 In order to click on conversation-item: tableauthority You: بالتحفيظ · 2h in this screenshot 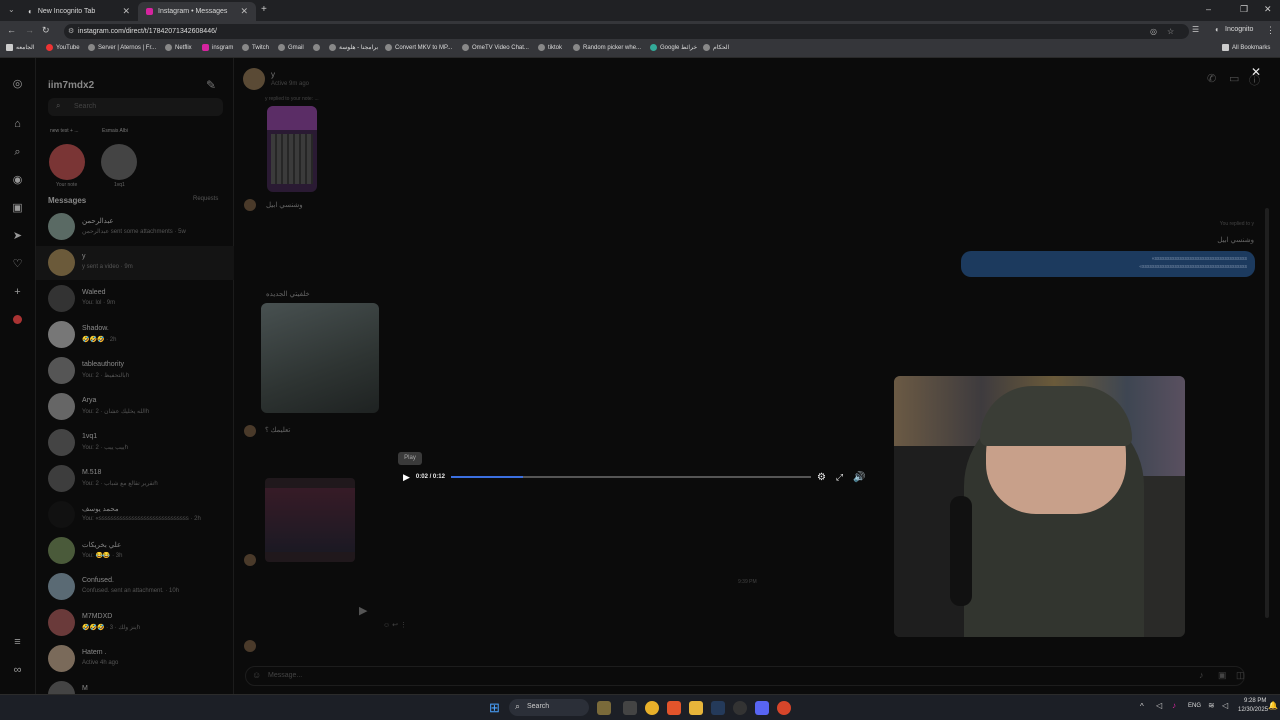, I will do `click(135, 371)`.